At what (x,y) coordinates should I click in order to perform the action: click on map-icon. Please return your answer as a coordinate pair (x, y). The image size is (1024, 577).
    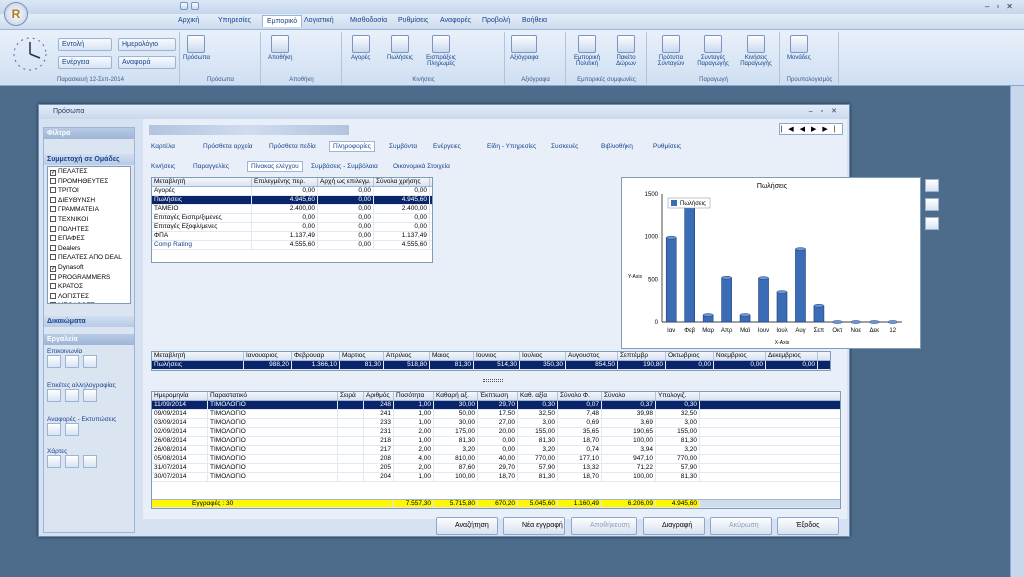
    Looking at the image, I should click on (54, 461).